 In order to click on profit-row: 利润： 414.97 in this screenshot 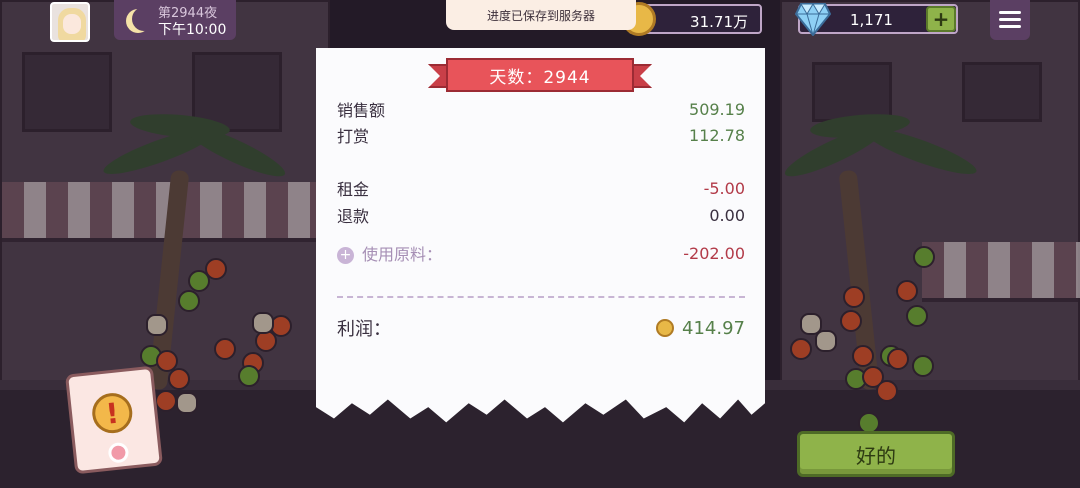, I will do `click(541, 328)`.